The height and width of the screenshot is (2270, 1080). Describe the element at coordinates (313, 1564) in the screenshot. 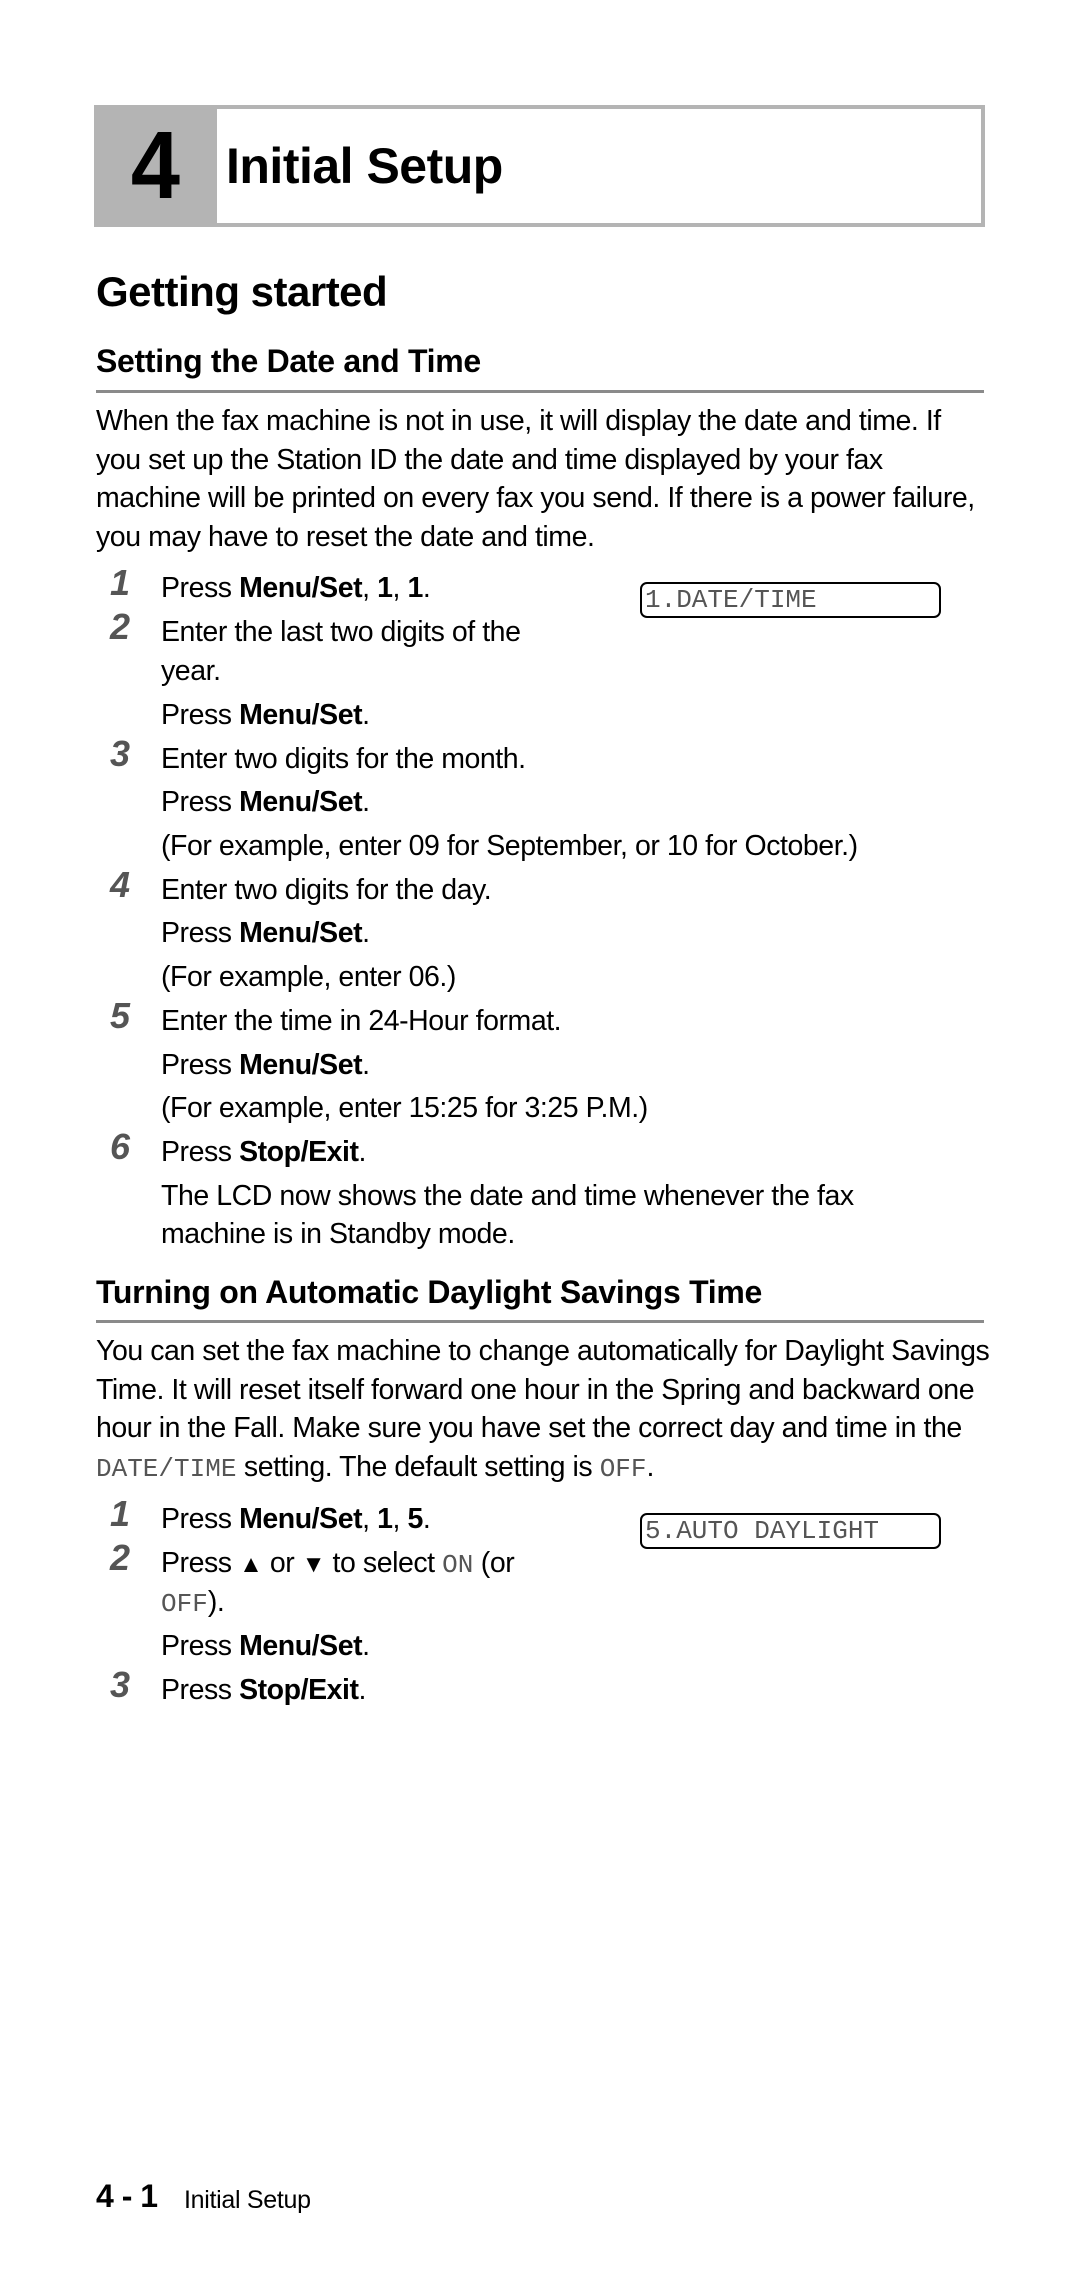

I see `down-arrow-icon: ▼` at that location.